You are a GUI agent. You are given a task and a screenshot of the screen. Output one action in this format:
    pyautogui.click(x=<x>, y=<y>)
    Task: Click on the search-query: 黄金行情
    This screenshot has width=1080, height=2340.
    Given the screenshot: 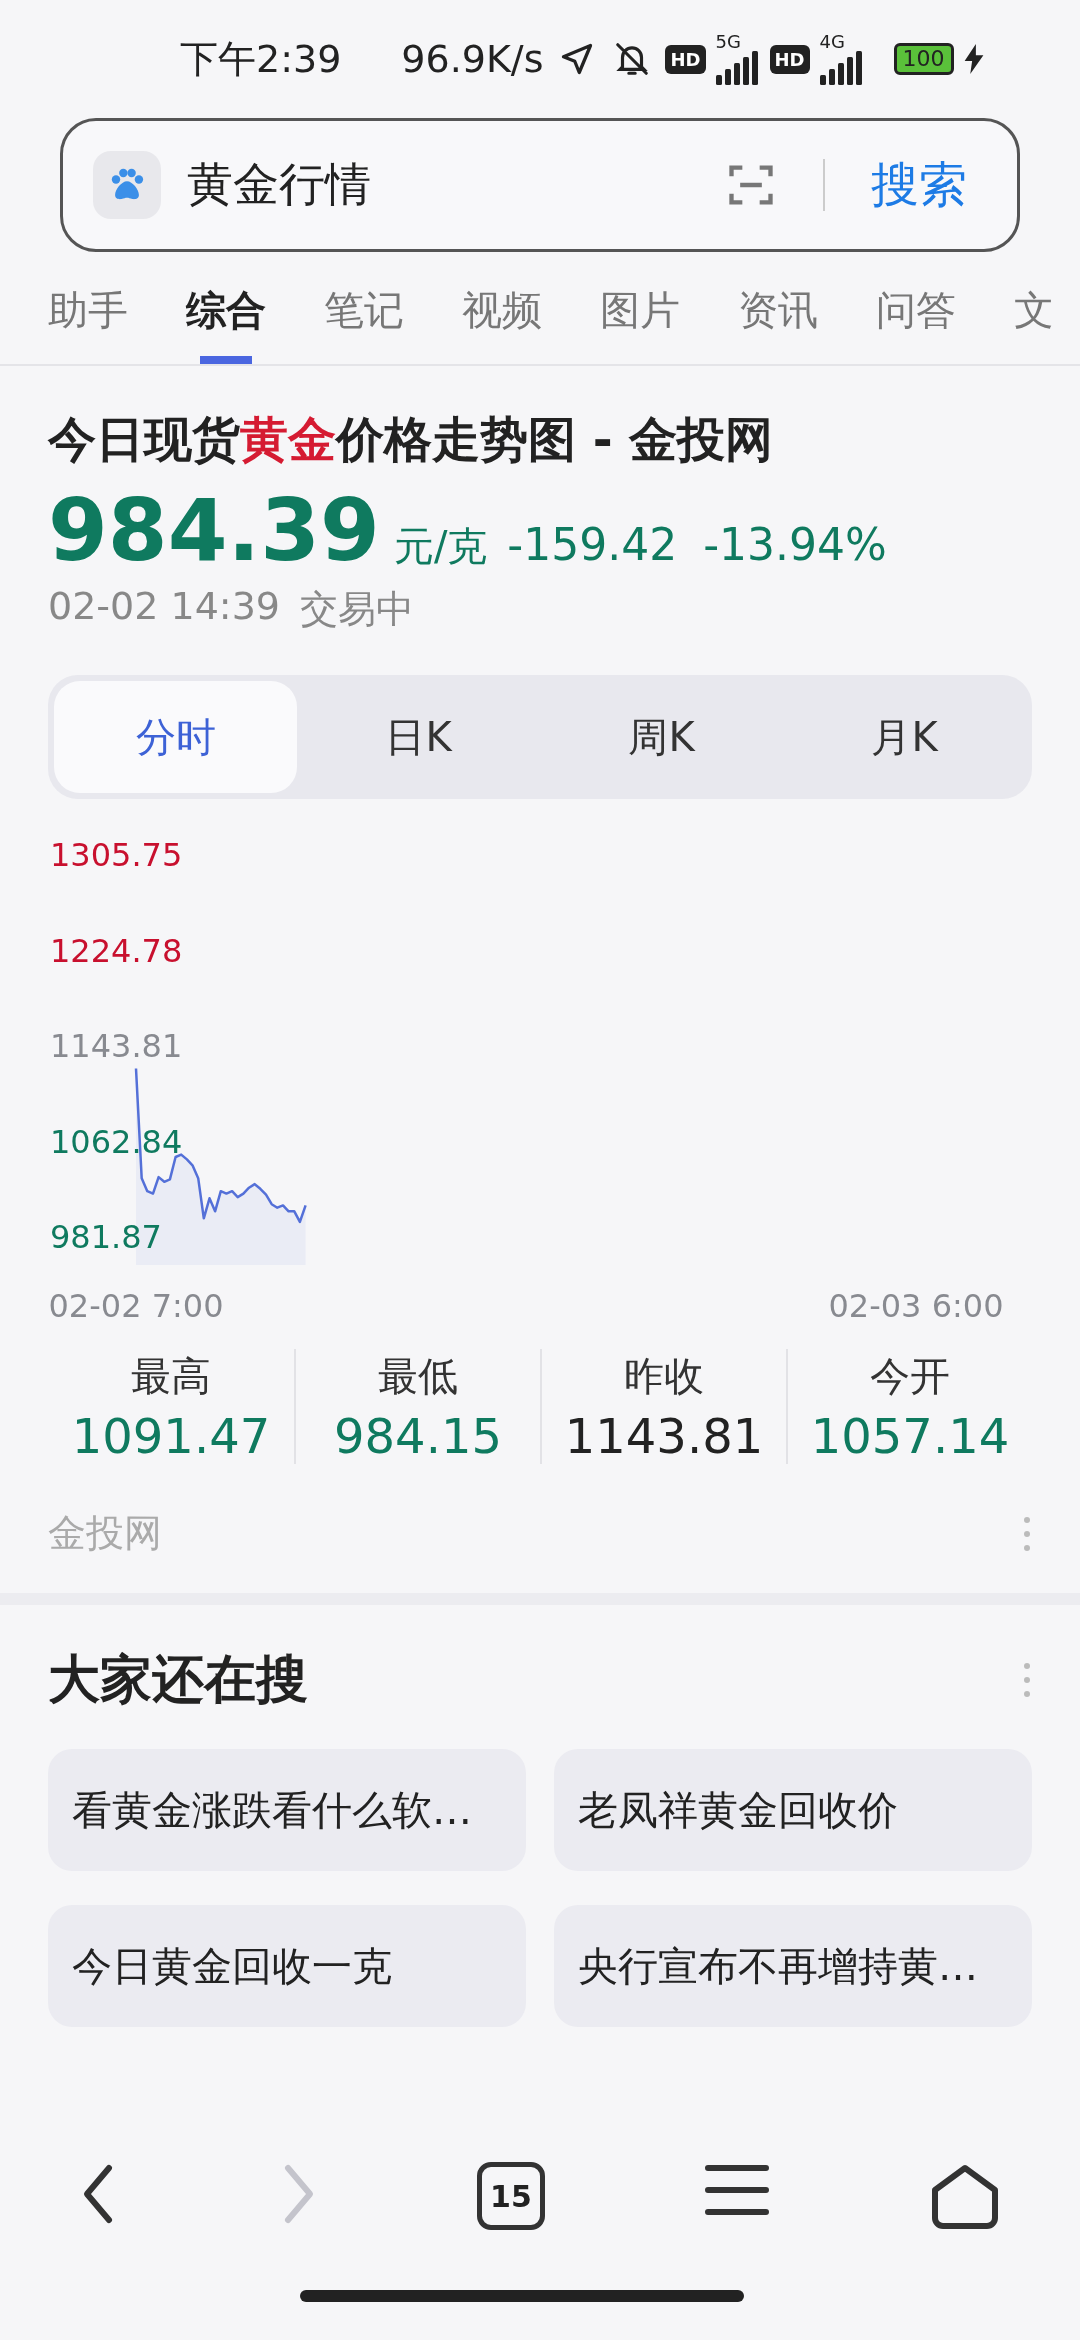 What is the action you would take?
    pyautogui.click(x=279, y=184)
    